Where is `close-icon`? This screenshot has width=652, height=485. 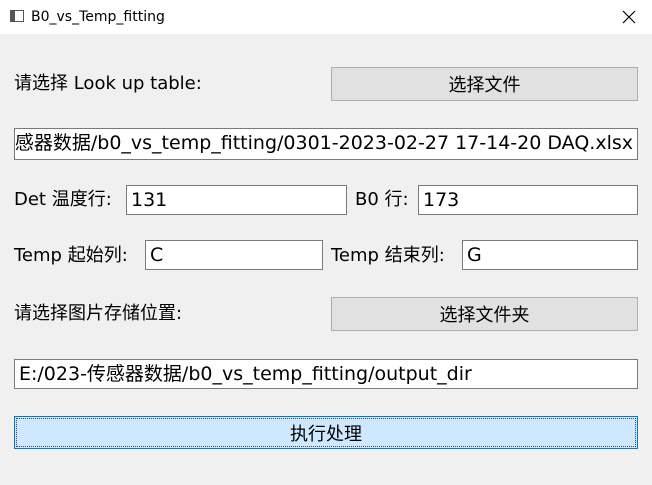
close-icon is located at coordinates (629, 17).